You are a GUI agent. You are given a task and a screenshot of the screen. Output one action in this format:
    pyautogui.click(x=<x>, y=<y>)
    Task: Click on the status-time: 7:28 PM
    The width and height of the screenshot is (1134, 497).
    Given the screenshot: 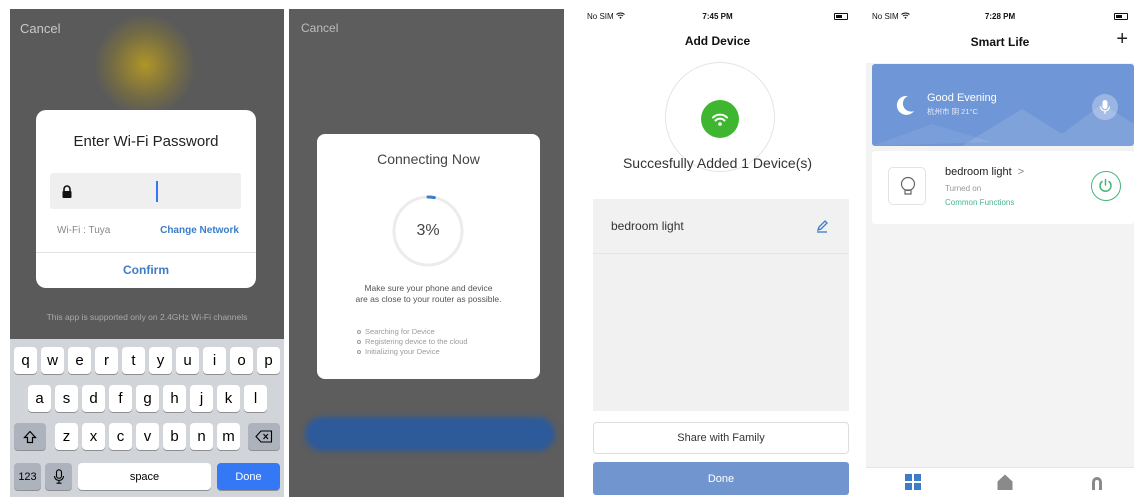 What is the action you would take?
    pyautogui.click(x=1000, y=16)
    